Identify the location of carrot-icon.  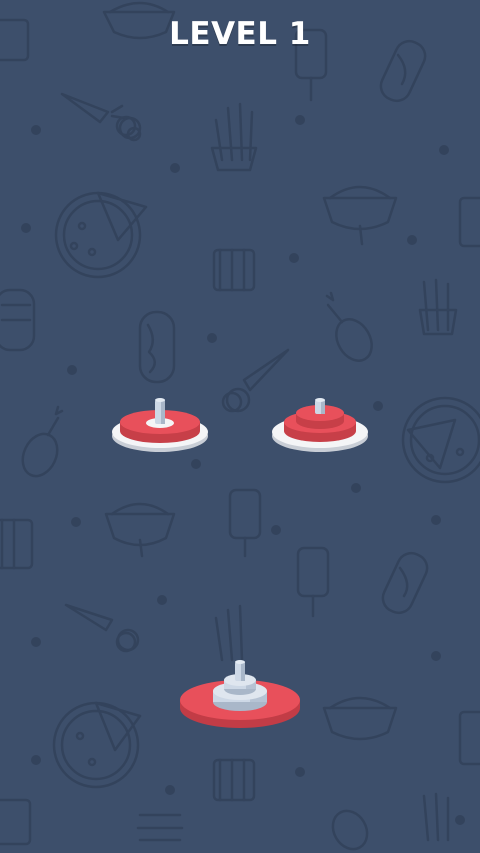
(102, 627).